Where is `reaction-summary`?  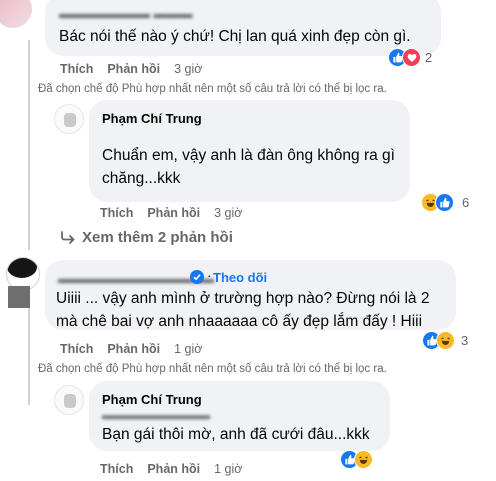 reaction-summary is located at coordinates (356, 459).